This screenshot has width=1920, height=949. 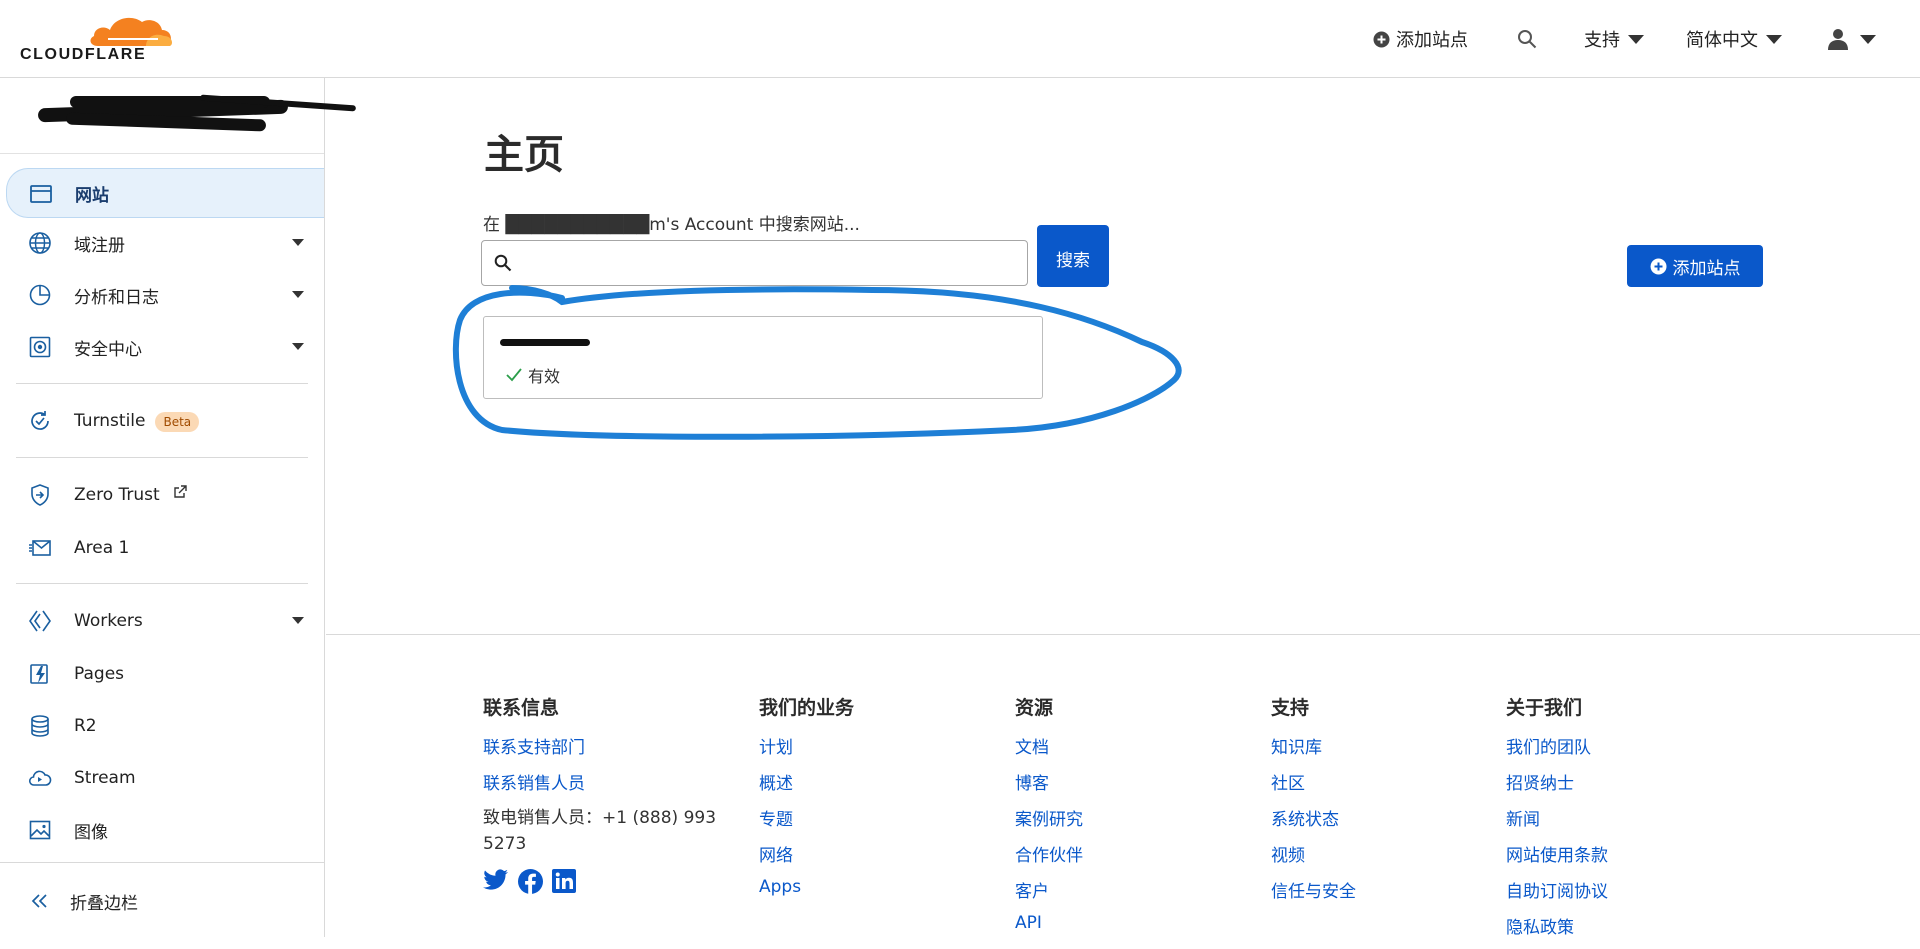 What do you see at coordinates (1557, 931) in the screenshot?
I see `footer-link: 隐私政策` at bounding box center [1557, 931].